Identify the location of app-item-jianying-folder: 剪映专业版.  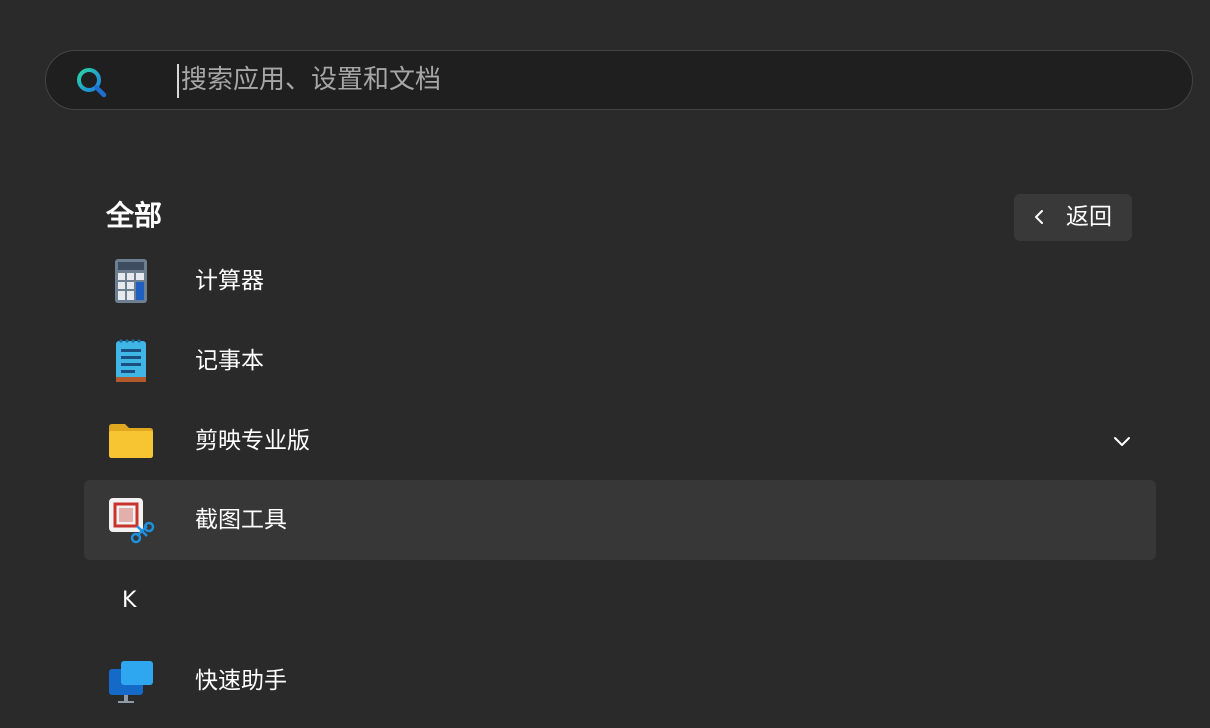
(620, 441).